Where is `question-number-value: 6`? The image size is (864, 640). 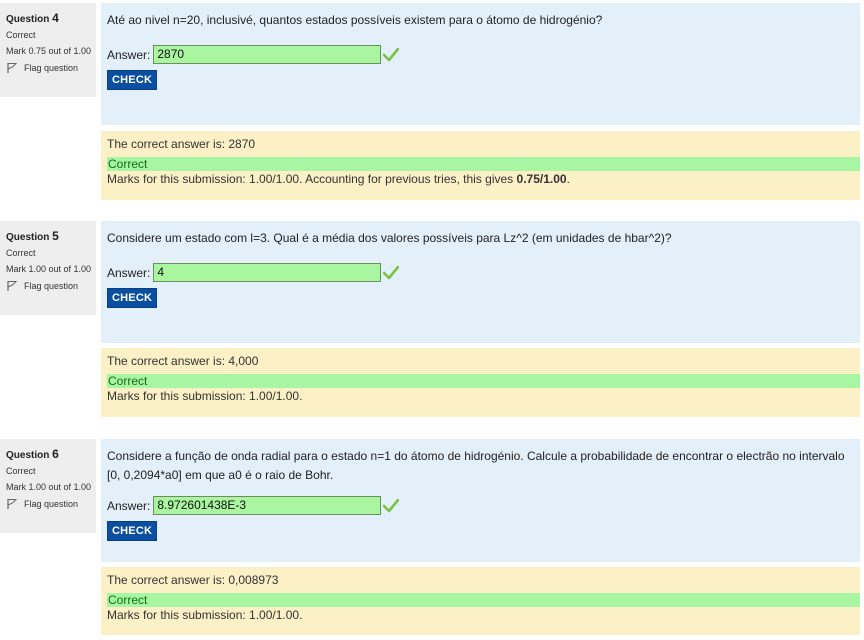
question-number-value: 6 is located at coordinates (55, 454).